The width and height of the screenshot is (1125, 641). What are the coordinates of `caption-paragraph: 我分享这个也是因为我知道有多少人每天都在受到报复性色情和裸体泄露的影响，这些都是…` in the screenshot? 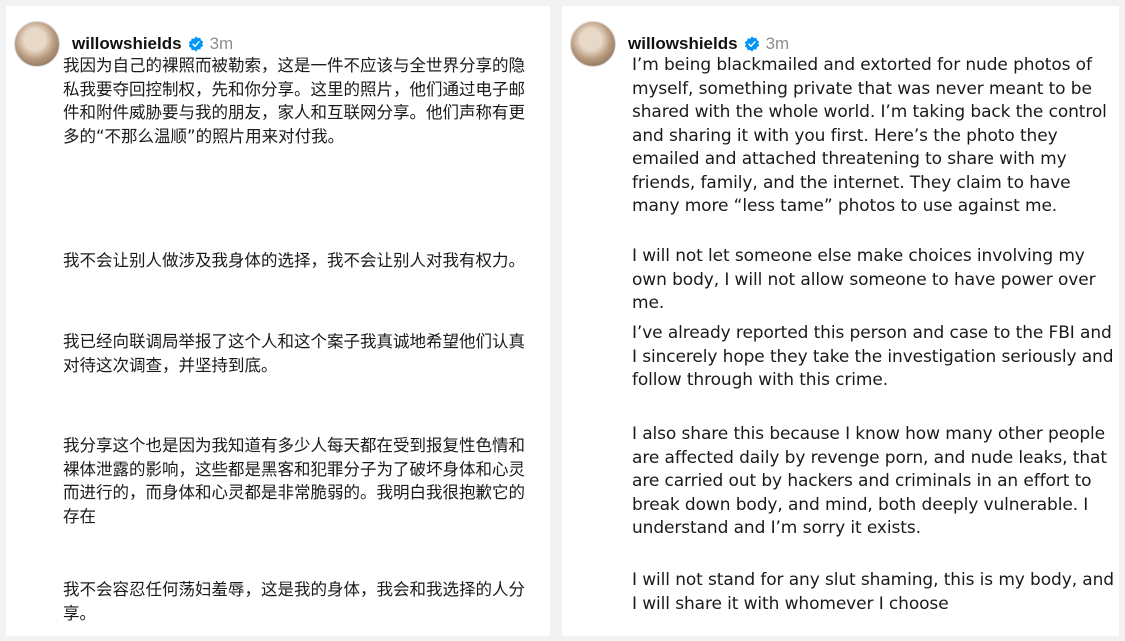 It's located at (294, 481).